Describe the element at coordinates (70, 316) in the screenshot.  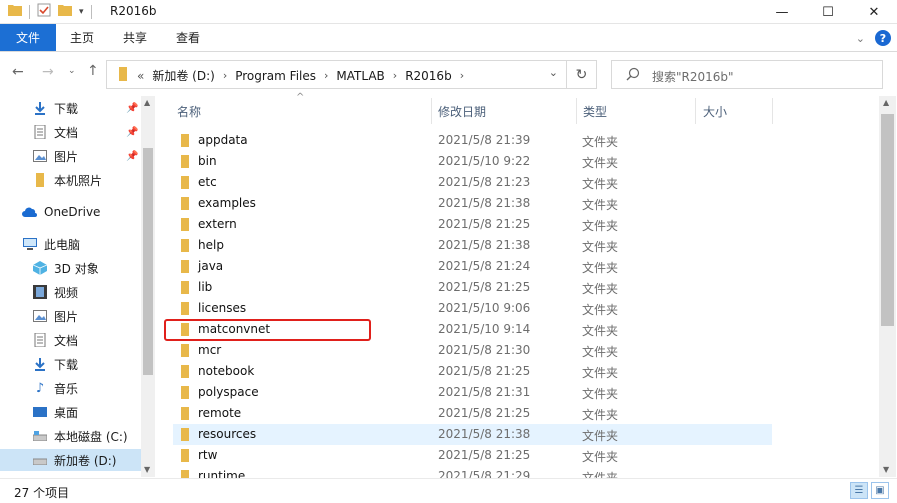
I see `nav-item-pictures-pc: 图片` at that location.